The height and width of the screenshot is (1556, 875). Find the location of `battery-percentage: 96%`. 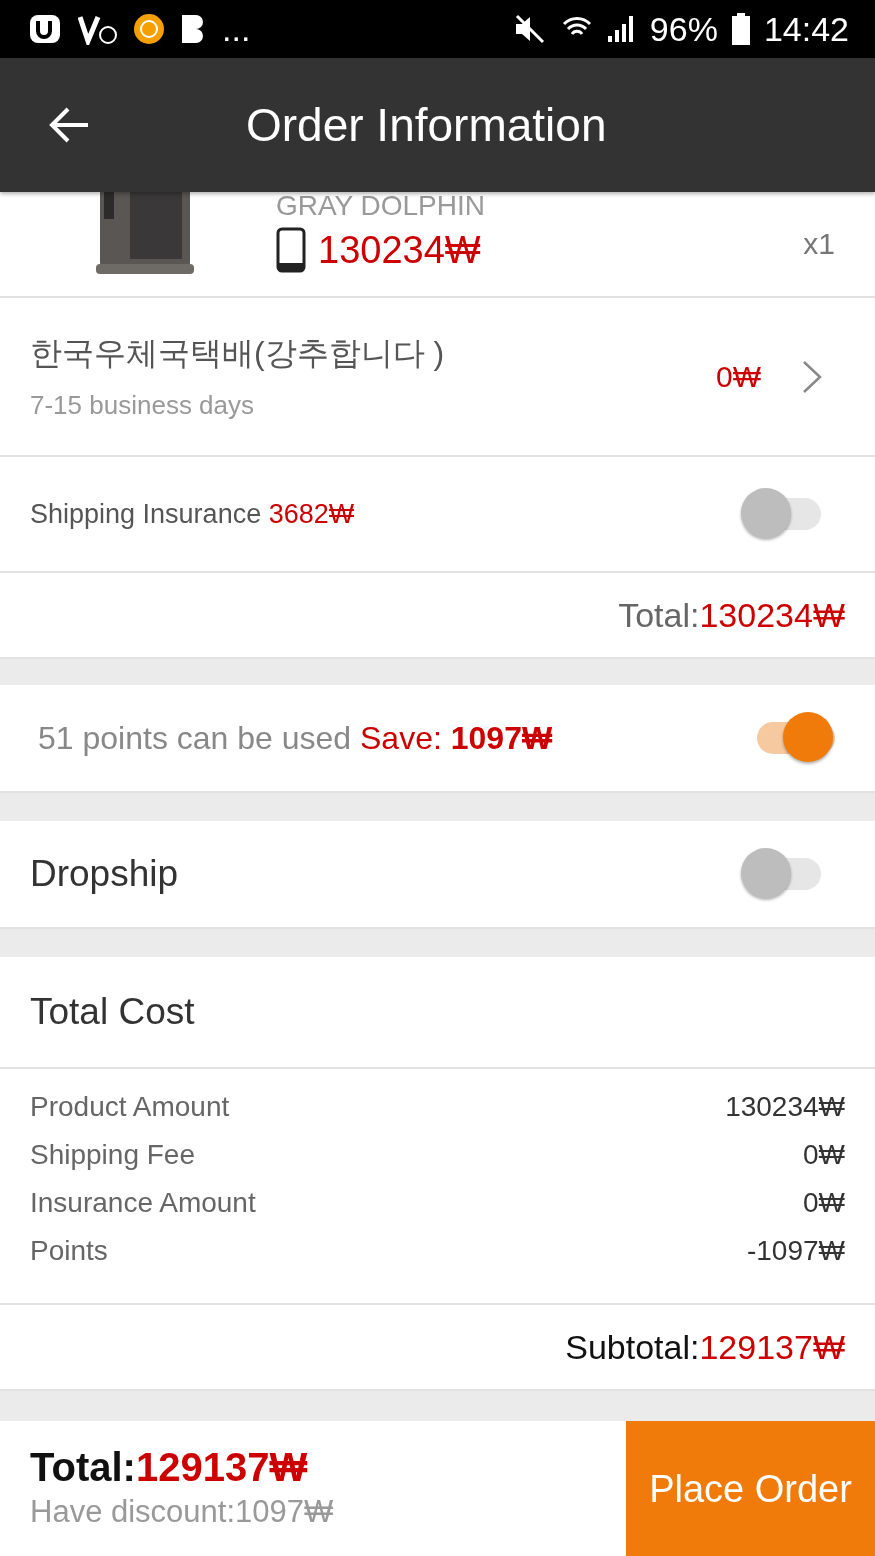

battery-percentage: 96% is located at coordinates (683, 29).